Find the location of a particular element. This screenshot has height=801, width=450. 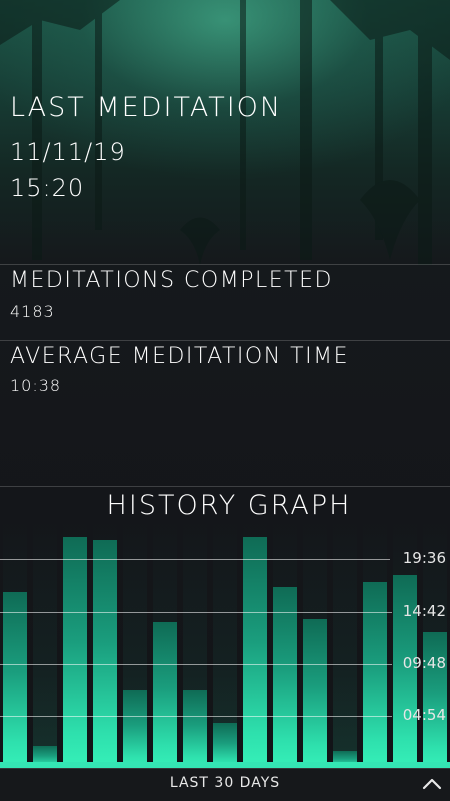

history-graph-title: HISTORY GRAPH is located at coordinates (229, 505).